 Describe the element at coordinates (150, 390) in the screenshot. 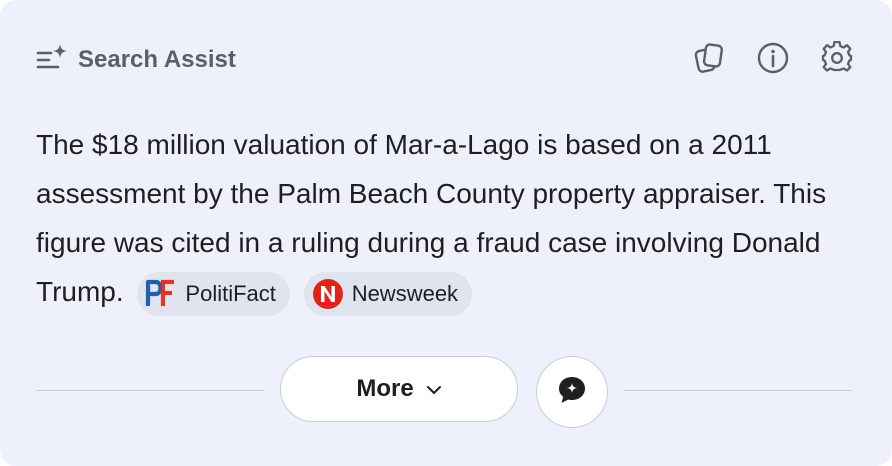

I see `divider-left` at that location.